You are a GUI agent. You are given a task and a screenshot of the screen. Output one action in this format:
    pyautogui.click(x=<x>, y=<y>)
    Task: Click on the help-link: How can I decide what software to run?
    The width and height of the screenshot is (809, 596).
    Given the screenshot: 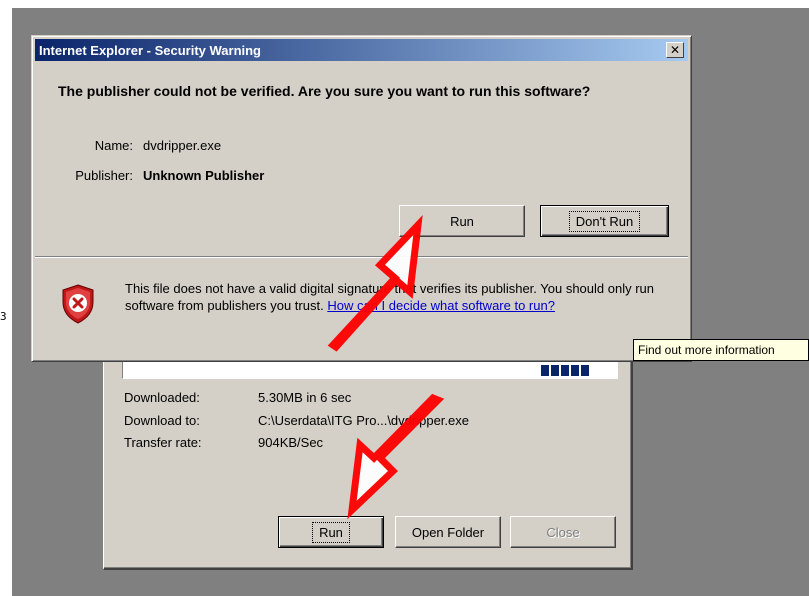 What is the action you would take?
    pyautogui.click(x=441, y=305)
    